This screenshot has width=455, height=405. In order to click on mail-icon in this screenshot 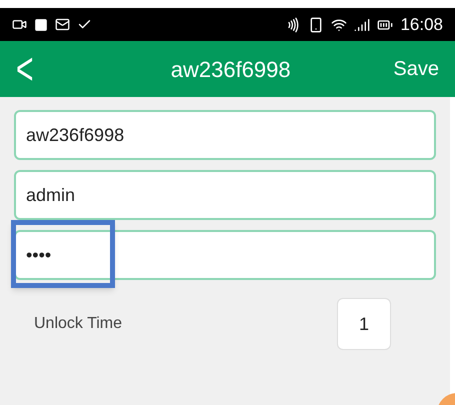, I will do `click(62, 24)`.